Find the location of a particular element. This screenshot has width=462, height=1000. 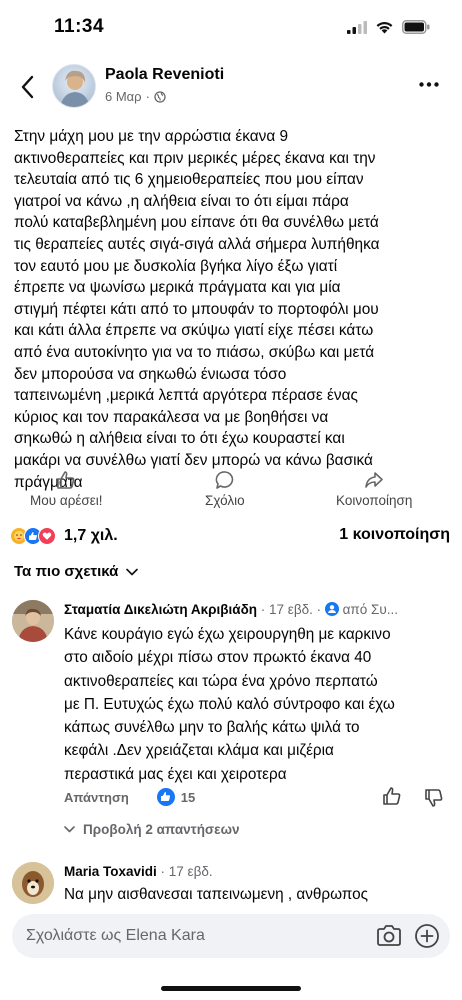

view-replies-link: Προβολή 2 απαντήσεων is located at coordinates (152, 829).